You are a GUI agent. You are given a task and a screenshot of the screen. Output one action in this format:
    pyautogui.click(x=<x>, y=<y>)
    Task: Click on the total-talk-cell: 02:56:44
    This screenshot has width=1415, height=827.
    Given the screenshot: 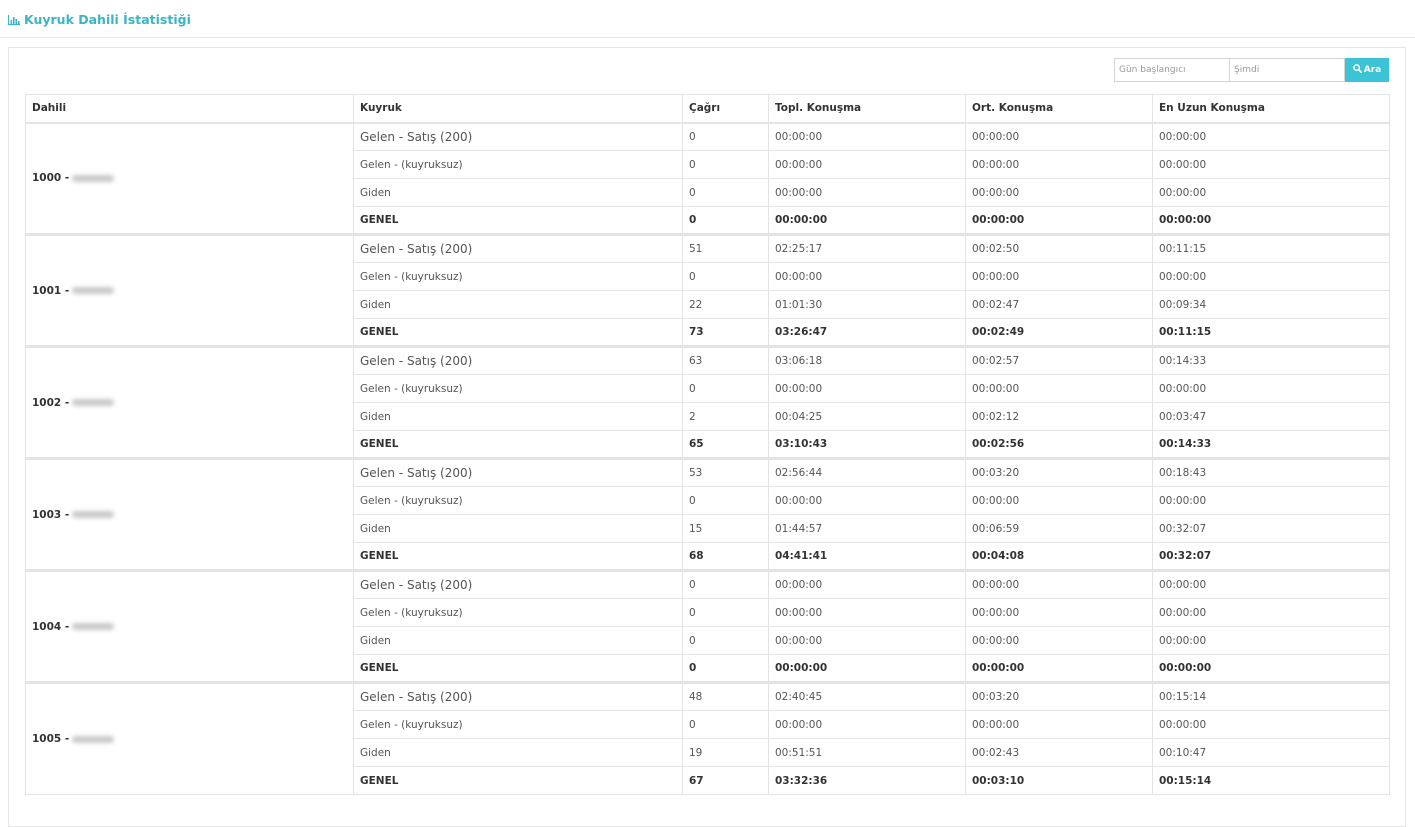 What is the action you would take?
    pyautogui.click(x=867, y=472)
    